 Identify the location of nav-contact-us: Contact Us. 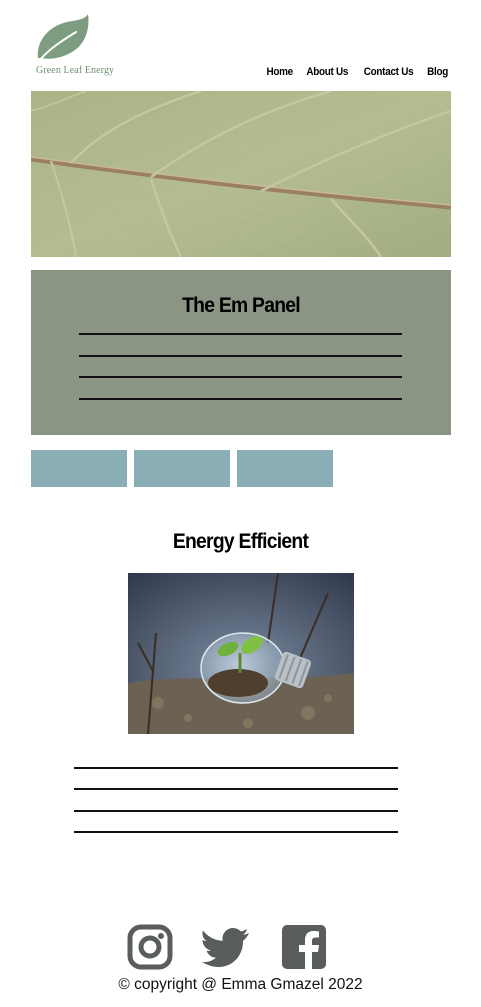
(388, 72).